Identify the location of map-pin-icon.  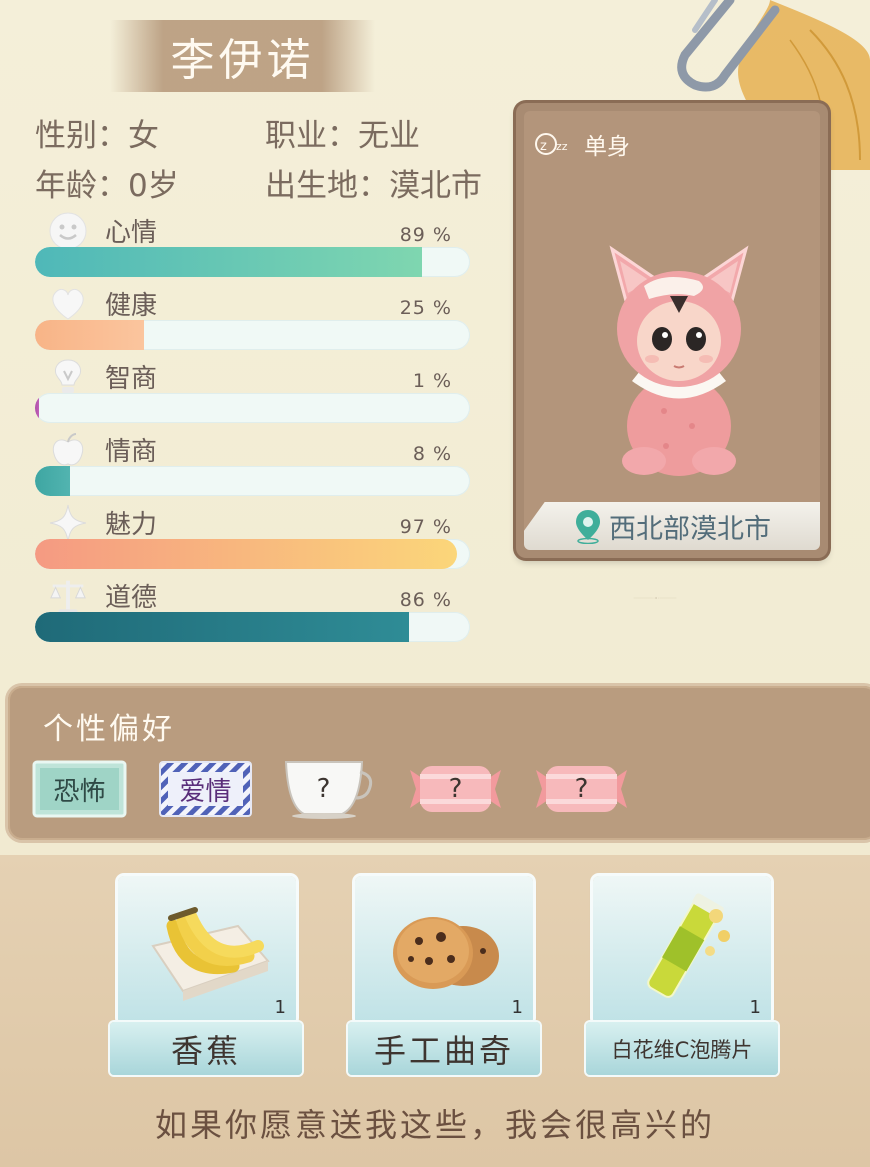
(588, 527).